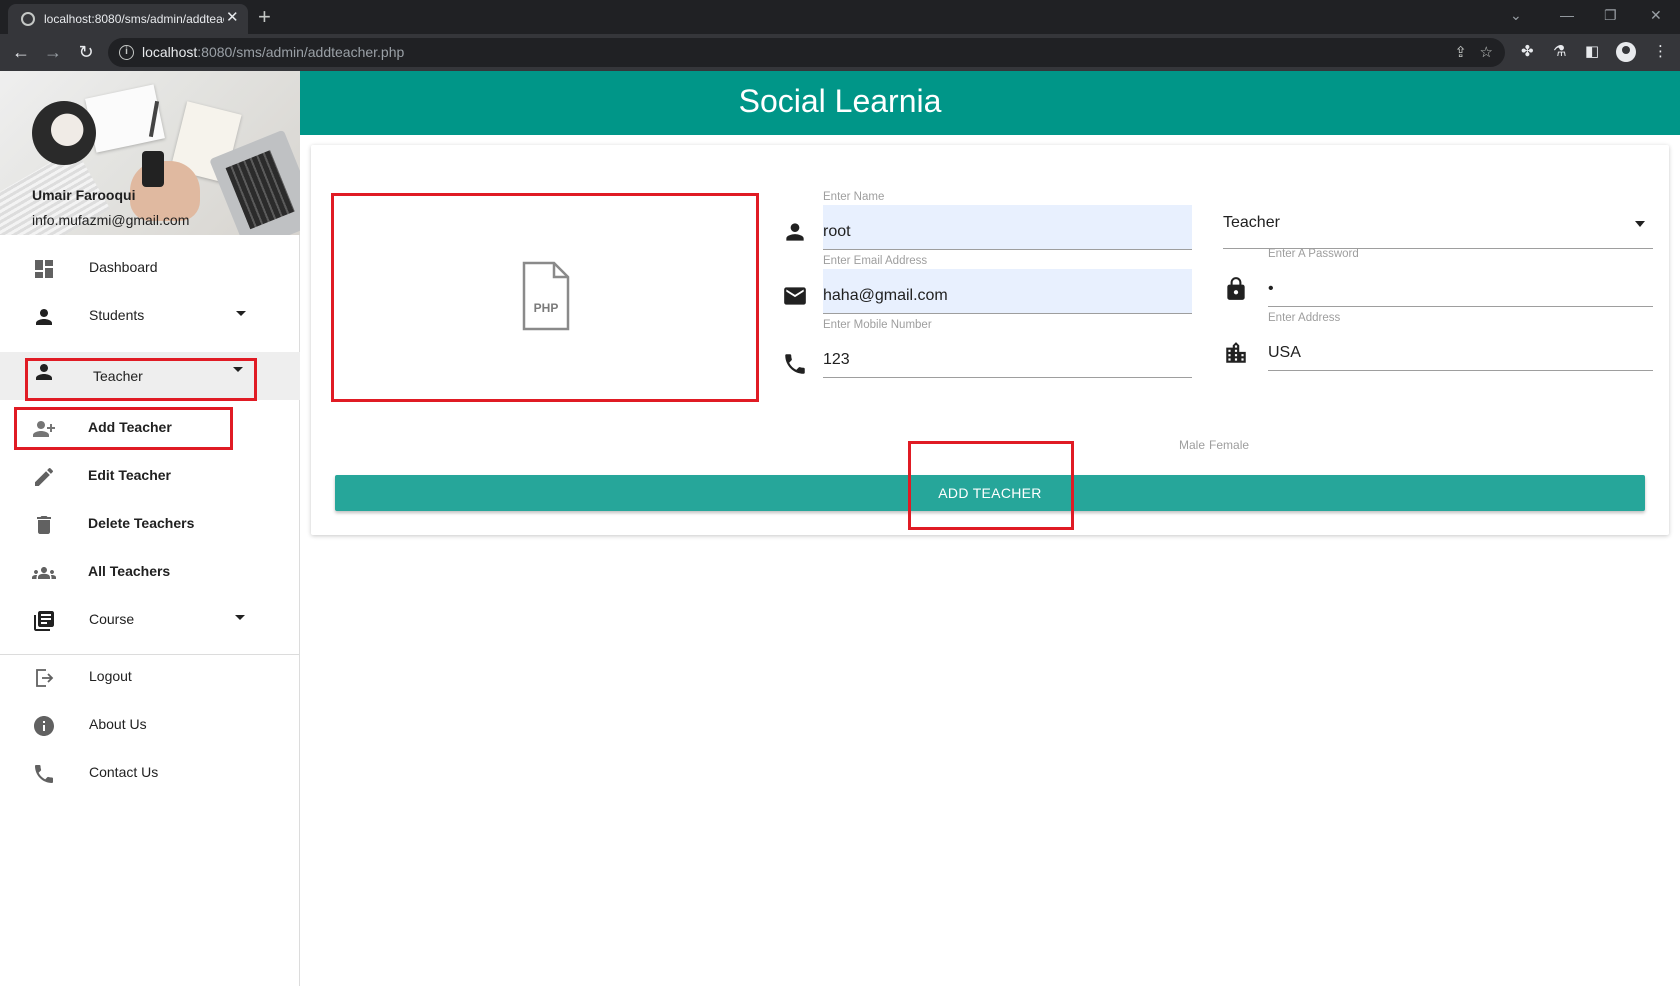  I want to click on brand-logo: Social Learnia, so click(840, 101).